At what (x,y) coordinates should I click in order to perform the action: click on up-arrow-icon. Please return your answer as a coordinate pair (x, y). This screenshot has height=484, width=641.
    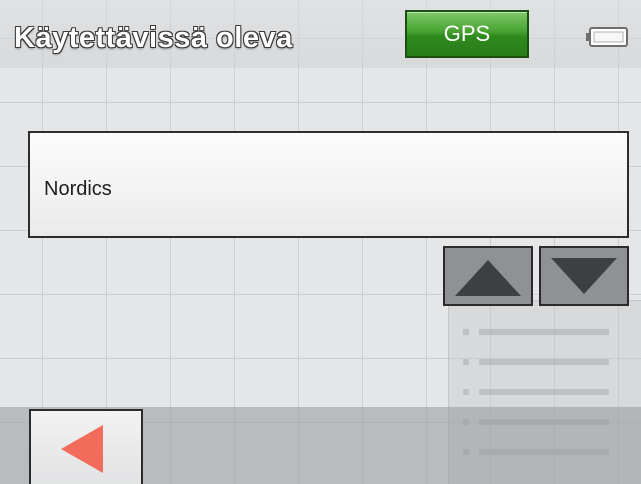
    Looking at the image, I should click on (488, 278).